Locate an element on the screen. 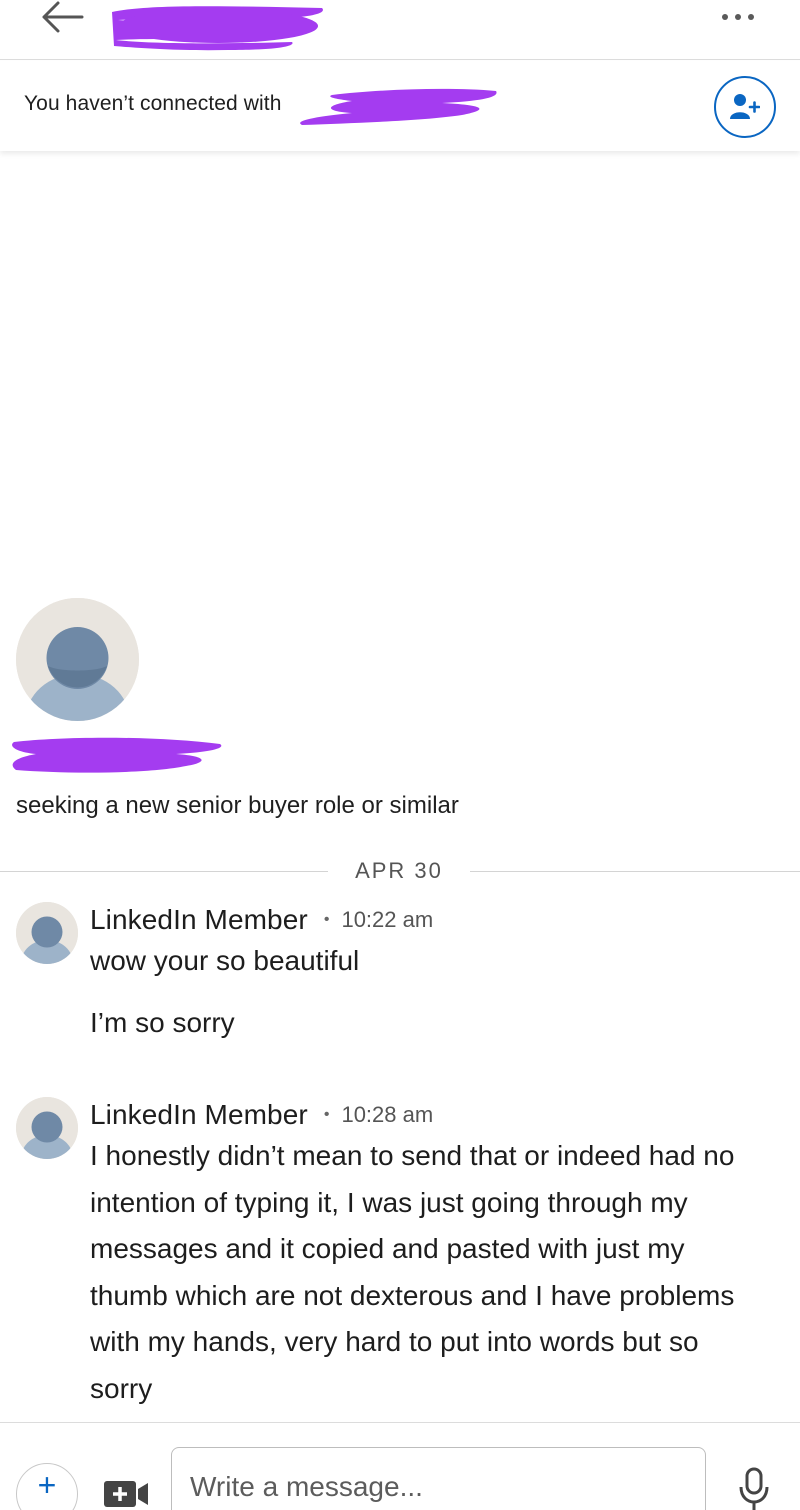  video-call-button is located at coordinates (126, 1494).